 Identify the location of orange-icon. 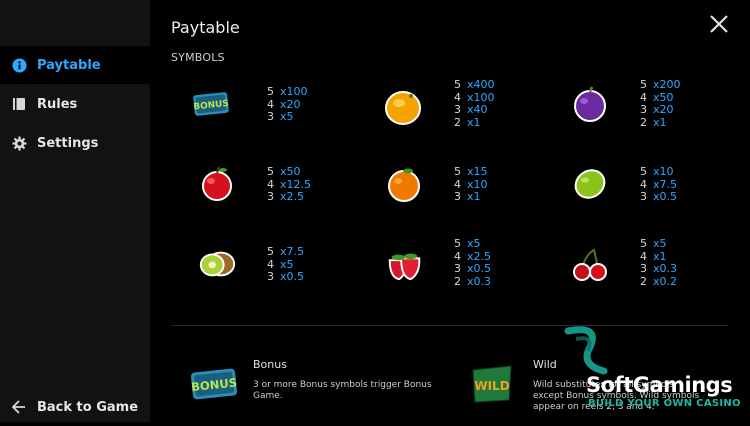
(404, 184).